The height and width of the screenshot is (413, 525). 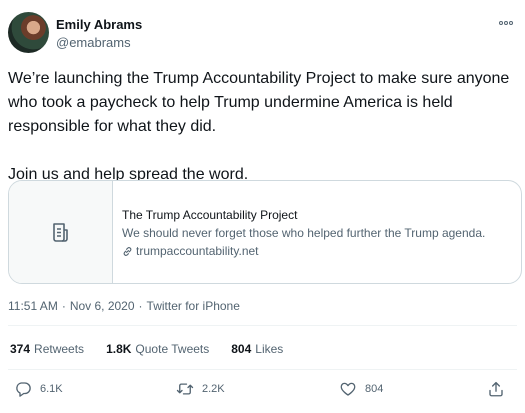 What do you see at coordinates (197, 251) in the screenshot?
I see `card-domain-text: trumpaccountability.net` at bounding box center [197, 251].